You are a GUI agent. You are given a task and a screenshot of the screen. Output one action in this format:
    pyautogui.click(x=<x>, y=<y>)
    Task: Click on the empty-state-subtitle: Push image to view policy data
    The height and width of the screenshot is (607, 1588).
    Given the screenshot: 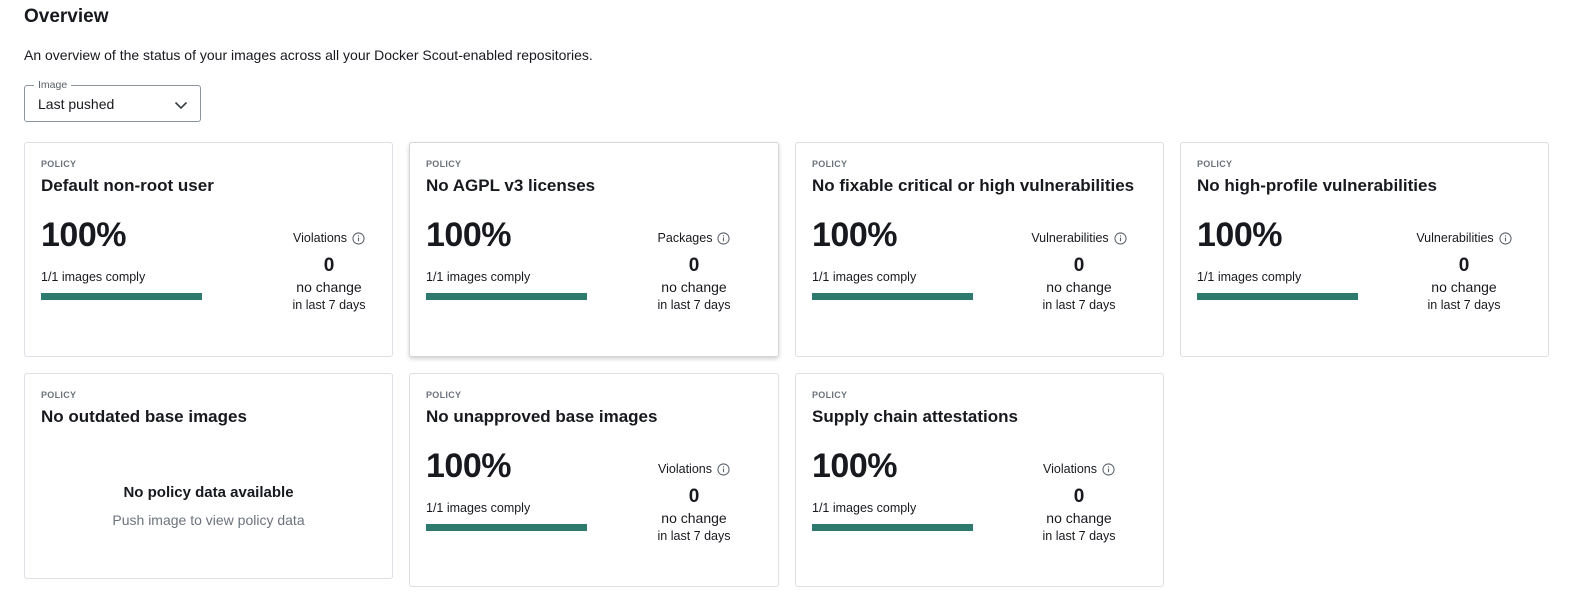 What is the action you would take?
    pyautogui.click(x=208, y=520)
    